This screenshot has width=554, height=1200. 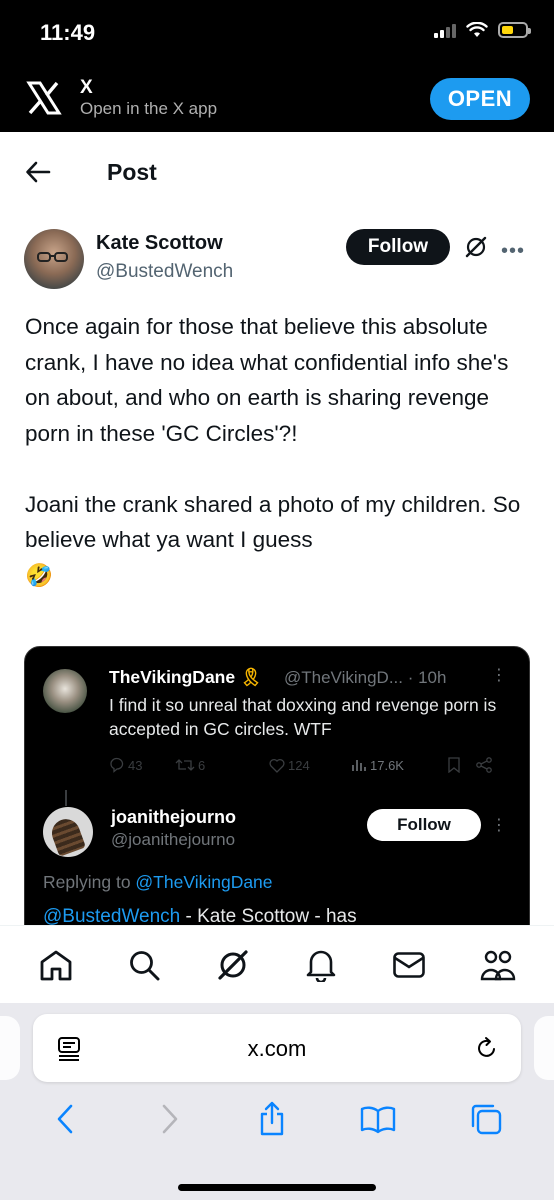 I want to click on tab-communities, so click(x=498, y=965).